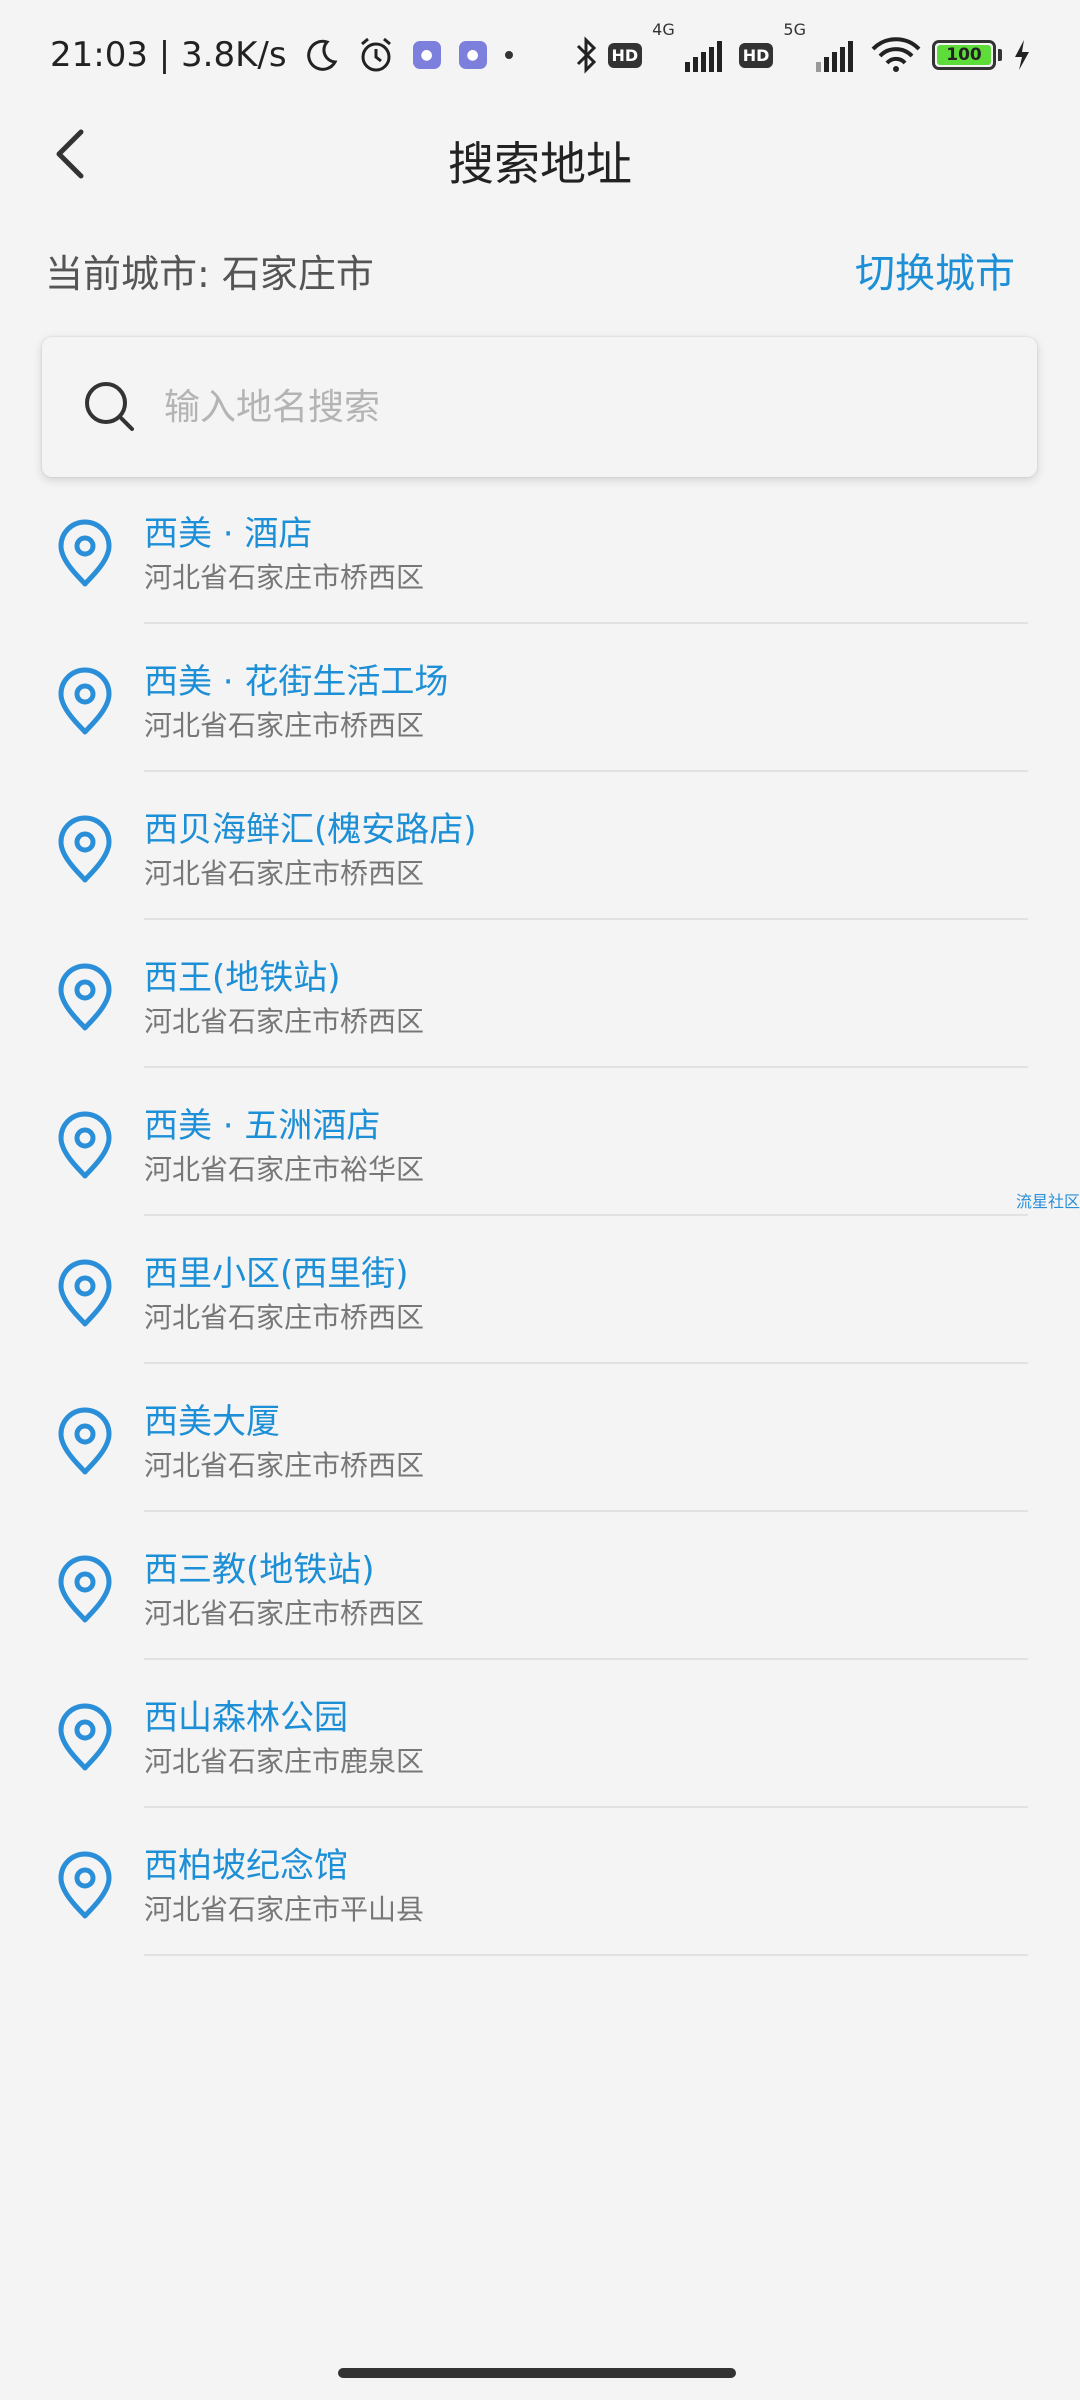  I want to click on search-input, so click(562, 407).